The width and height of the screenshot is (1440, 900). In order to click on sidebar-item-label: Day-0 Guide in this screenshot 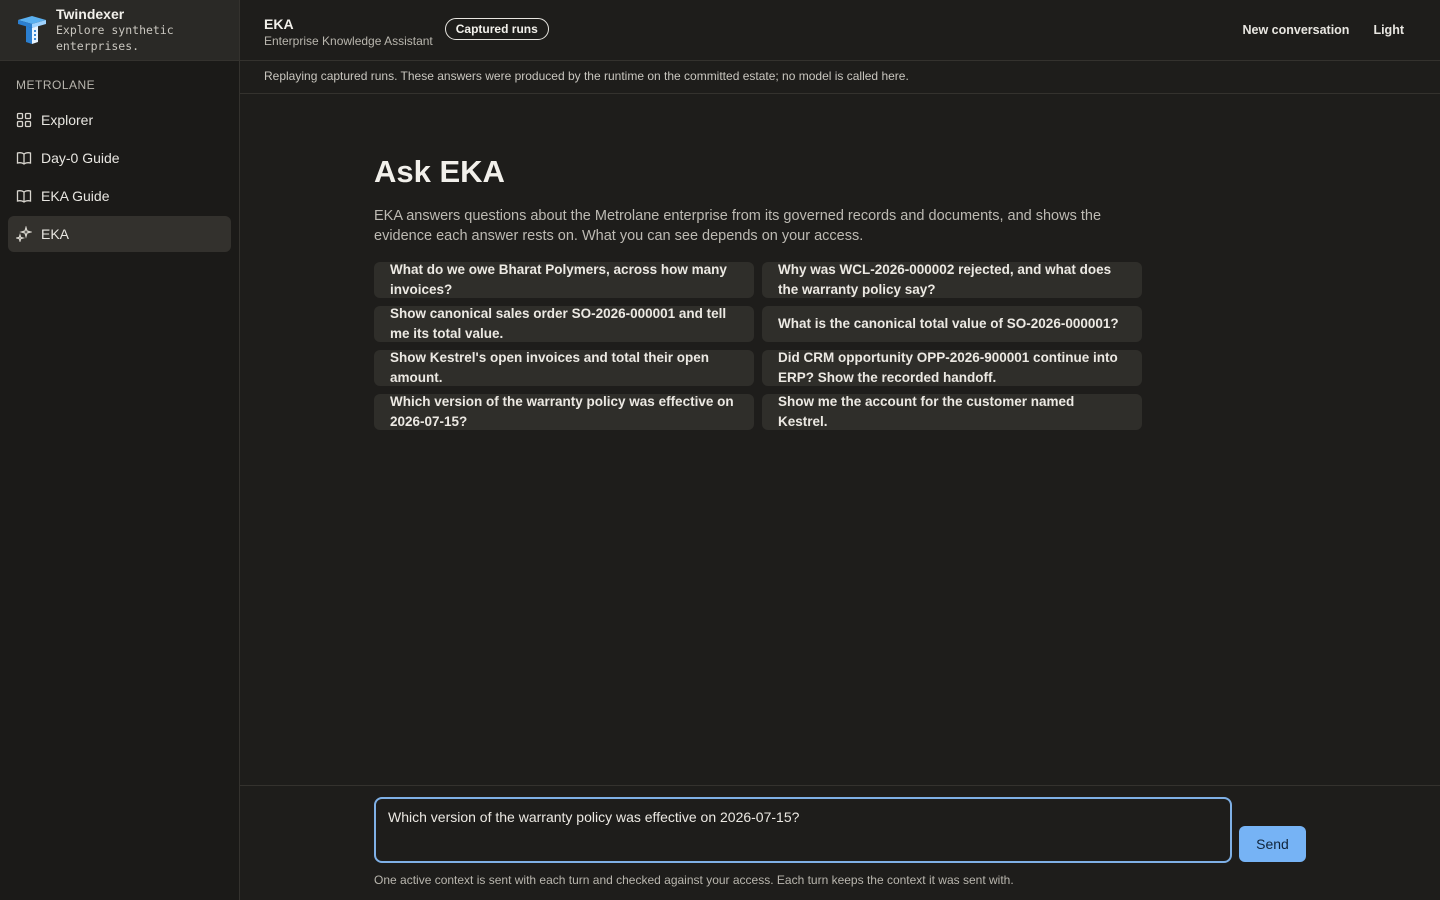, I will do `click(80, 158)`.